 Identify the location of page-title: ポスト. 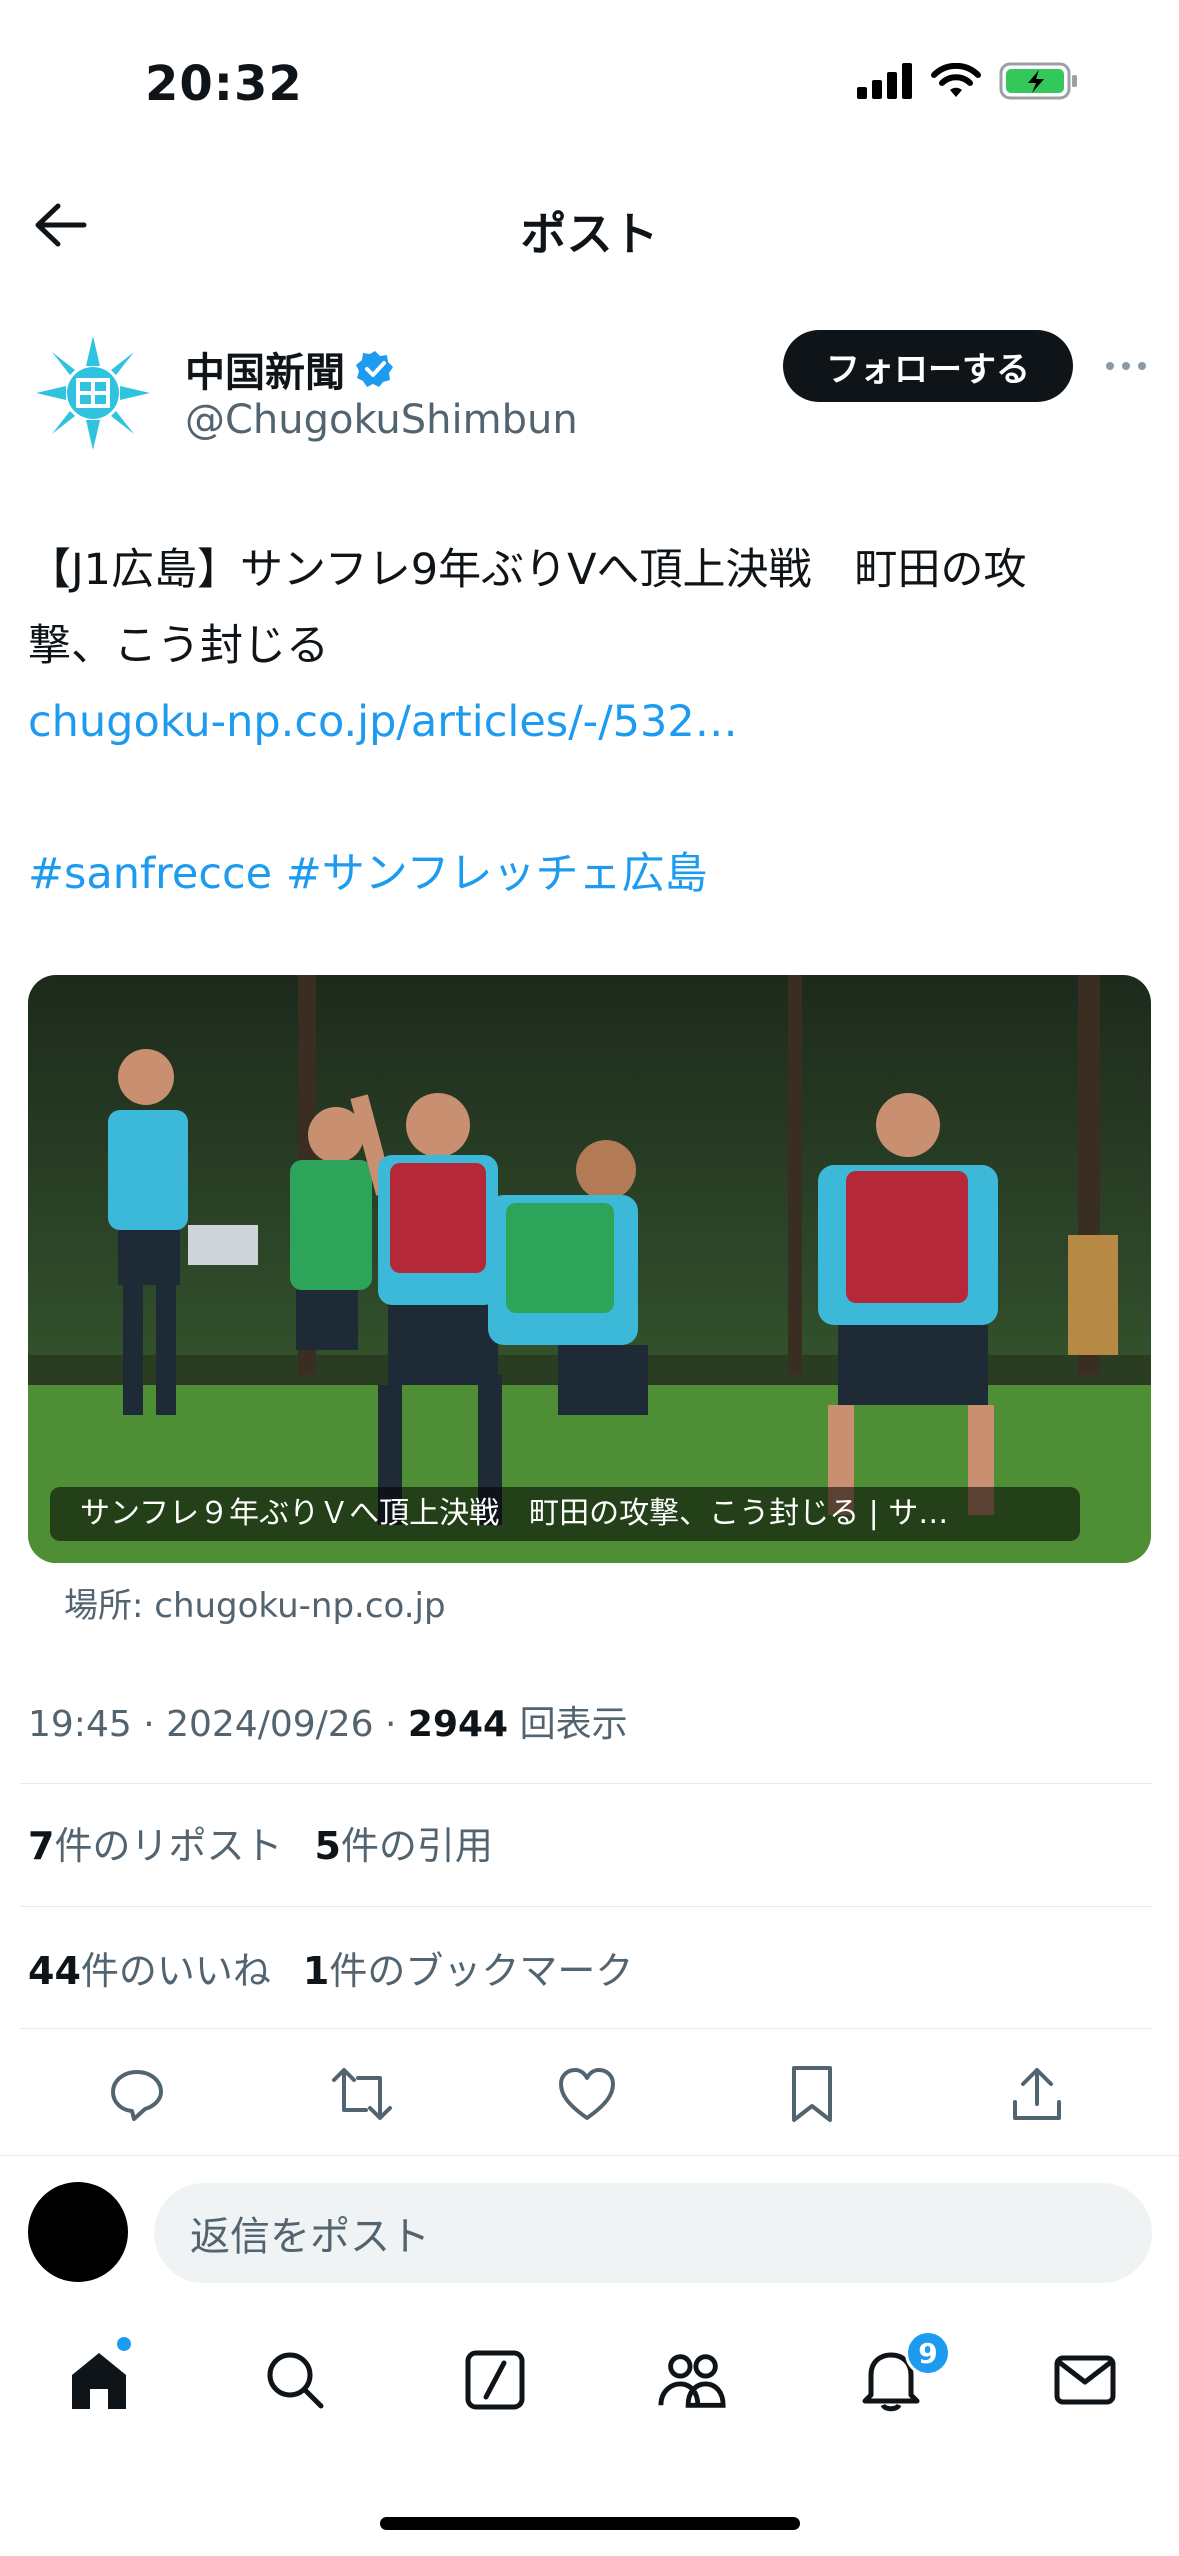
(589, 234).